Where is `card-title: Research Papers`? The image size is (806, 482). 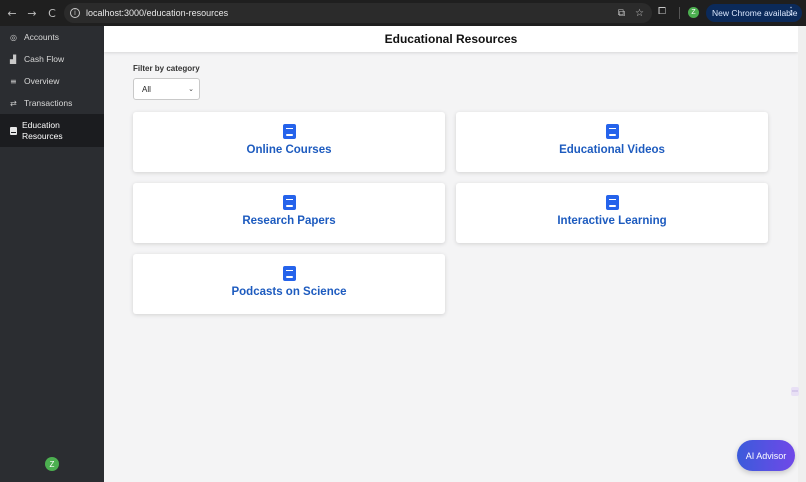 card-title: Research Papers is located at coordinates (289, 221).